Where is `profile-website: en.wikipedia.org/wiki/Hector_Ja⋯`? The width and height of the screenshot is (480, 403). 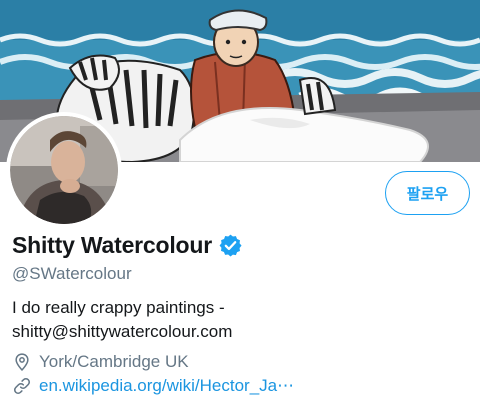 profile-website: en.wikipedia.org/wiki/Hector_Ja⋯ is located at coordinates (153, 386).